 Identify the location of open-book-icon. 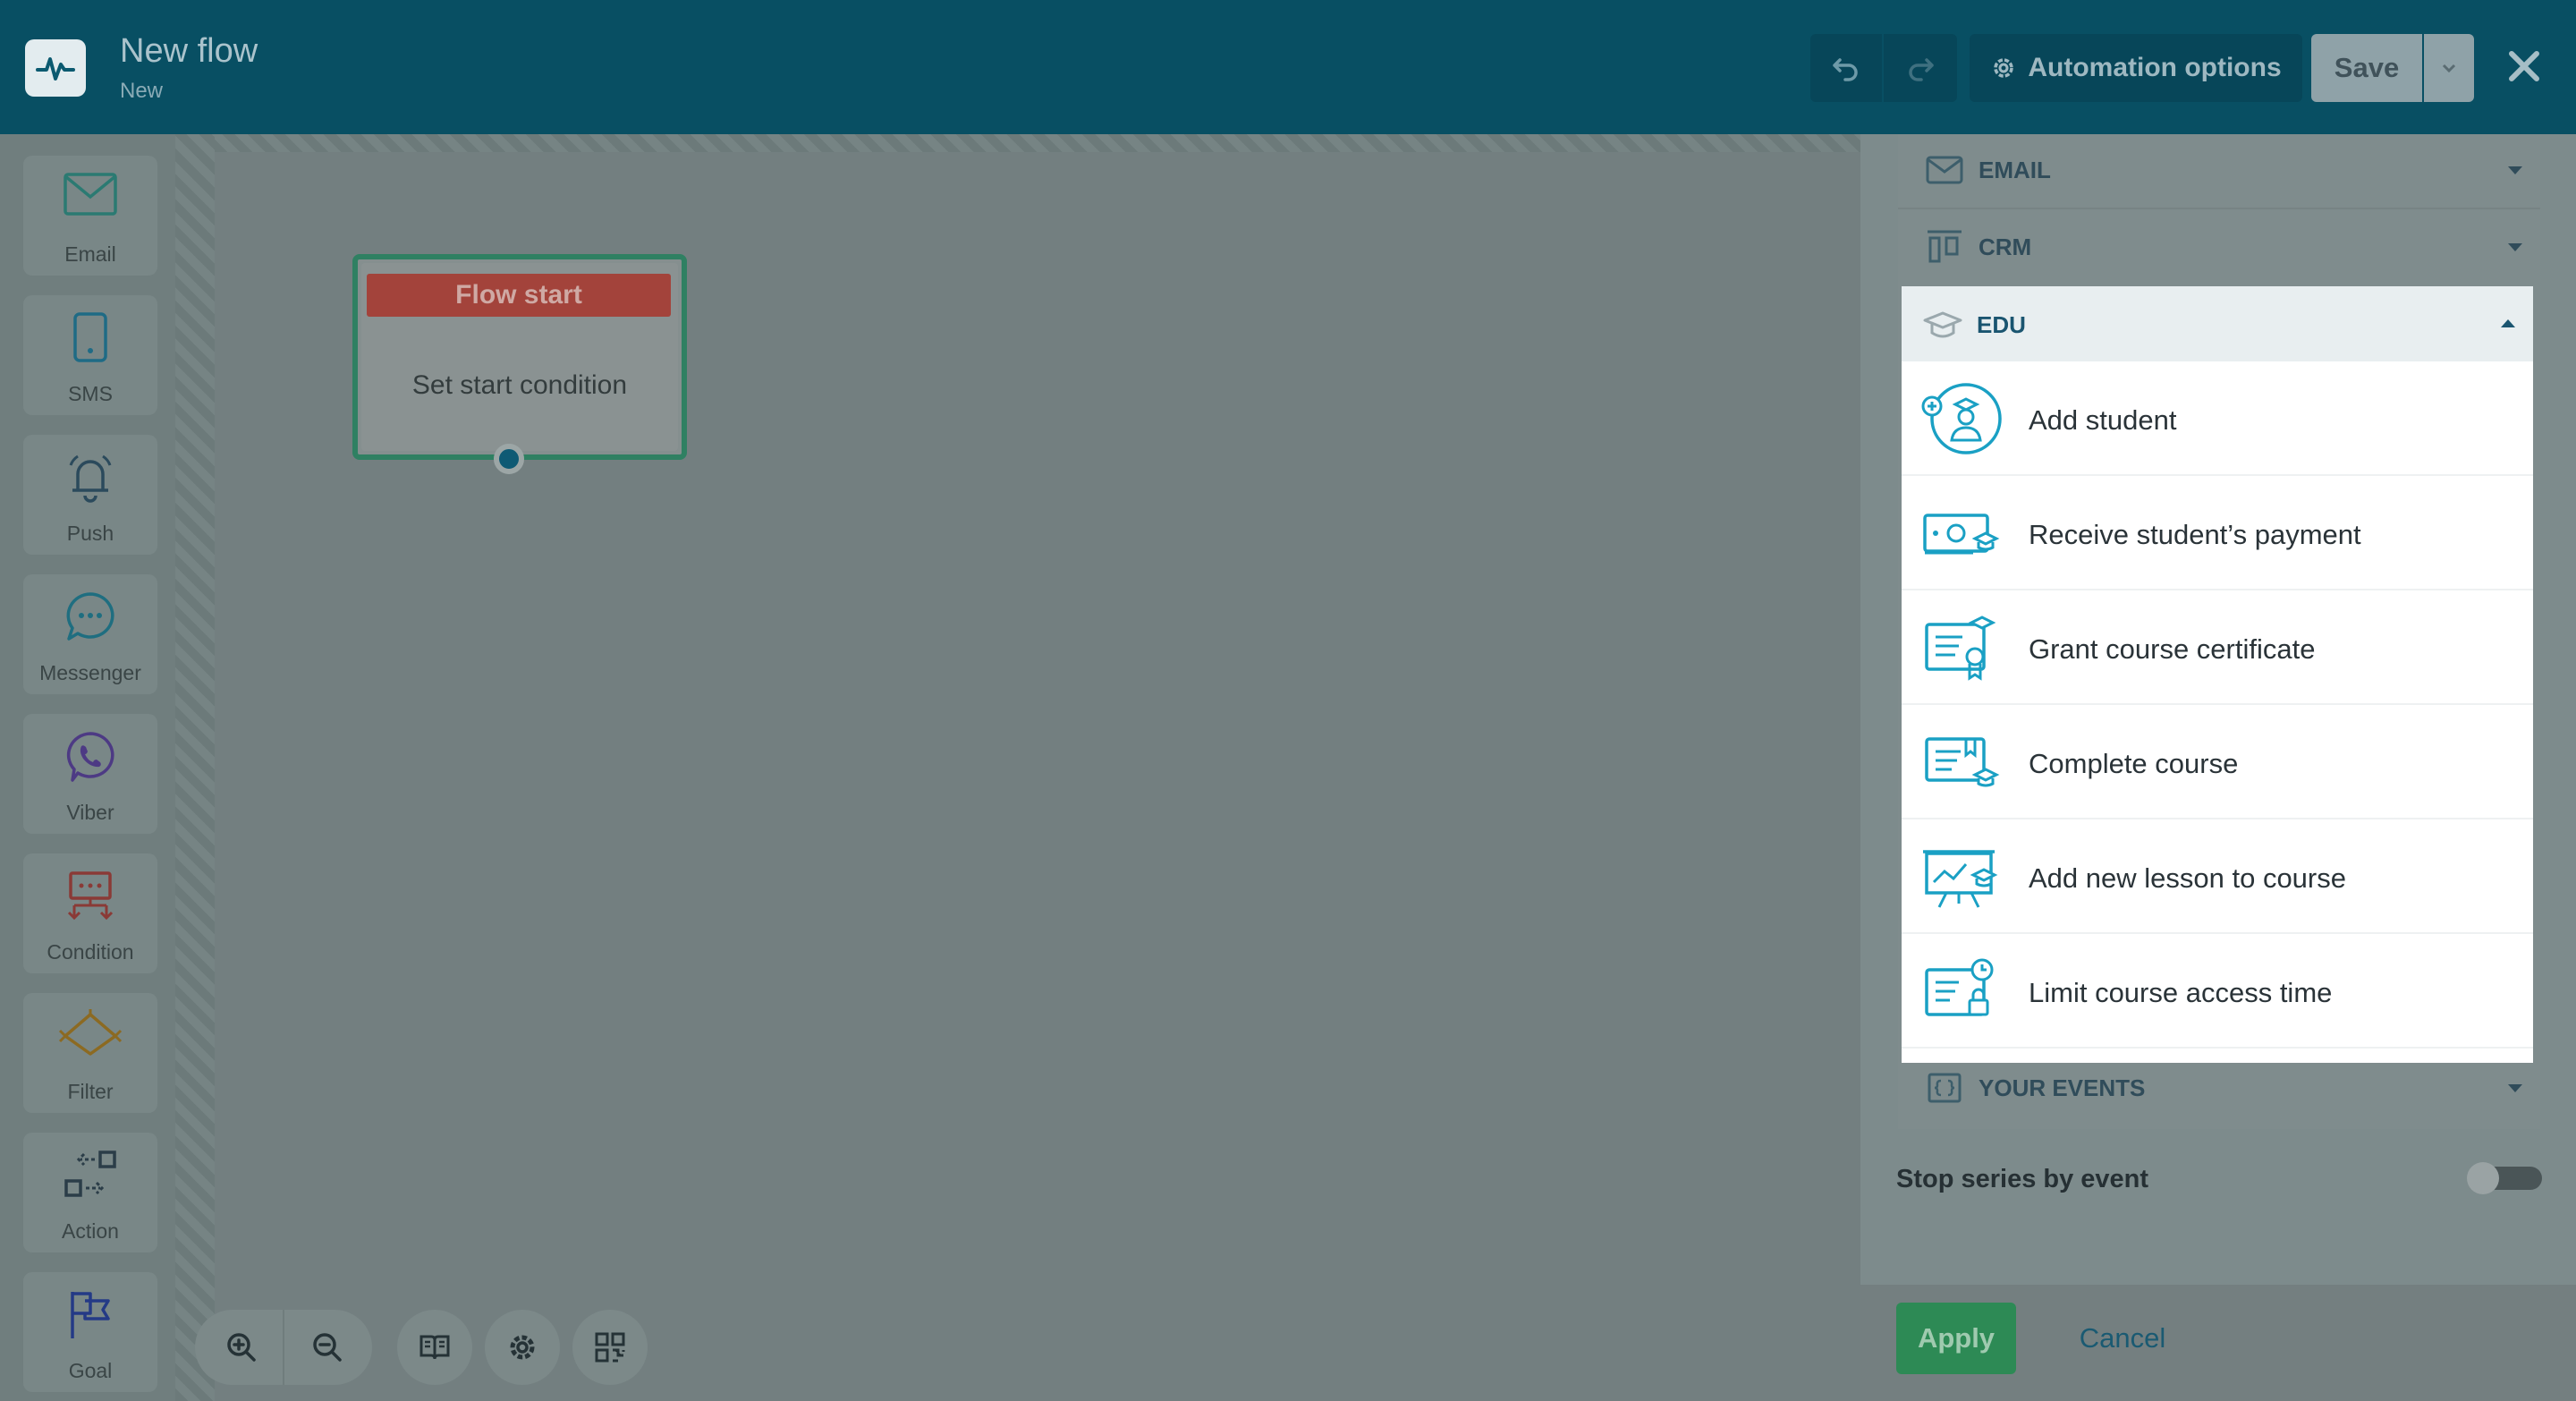
(434, 1347).